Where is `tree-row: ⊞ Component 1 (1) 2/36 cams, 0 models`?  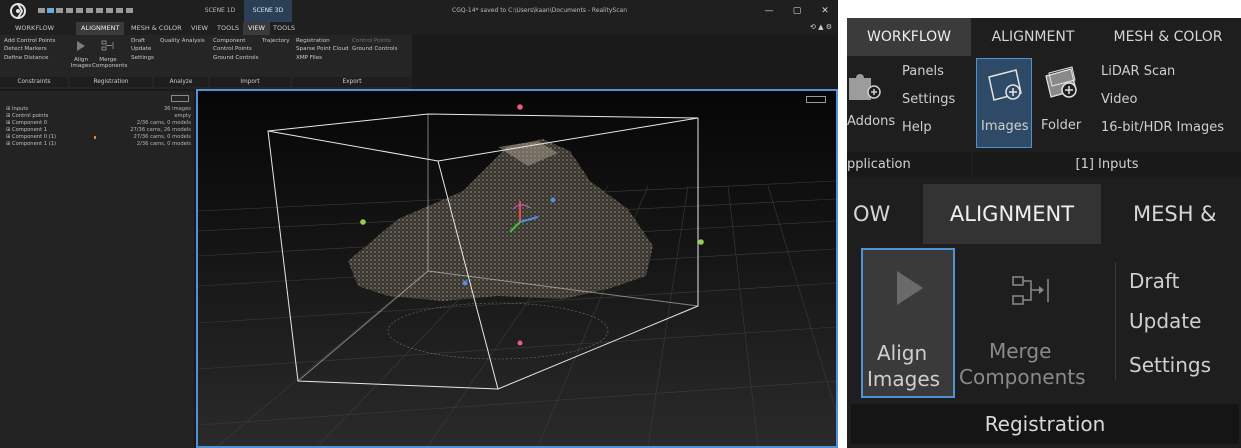
tree-row: ⊞ Component 1 (1) 2/36 cams, 0 models is located at coordinates (98, 144).